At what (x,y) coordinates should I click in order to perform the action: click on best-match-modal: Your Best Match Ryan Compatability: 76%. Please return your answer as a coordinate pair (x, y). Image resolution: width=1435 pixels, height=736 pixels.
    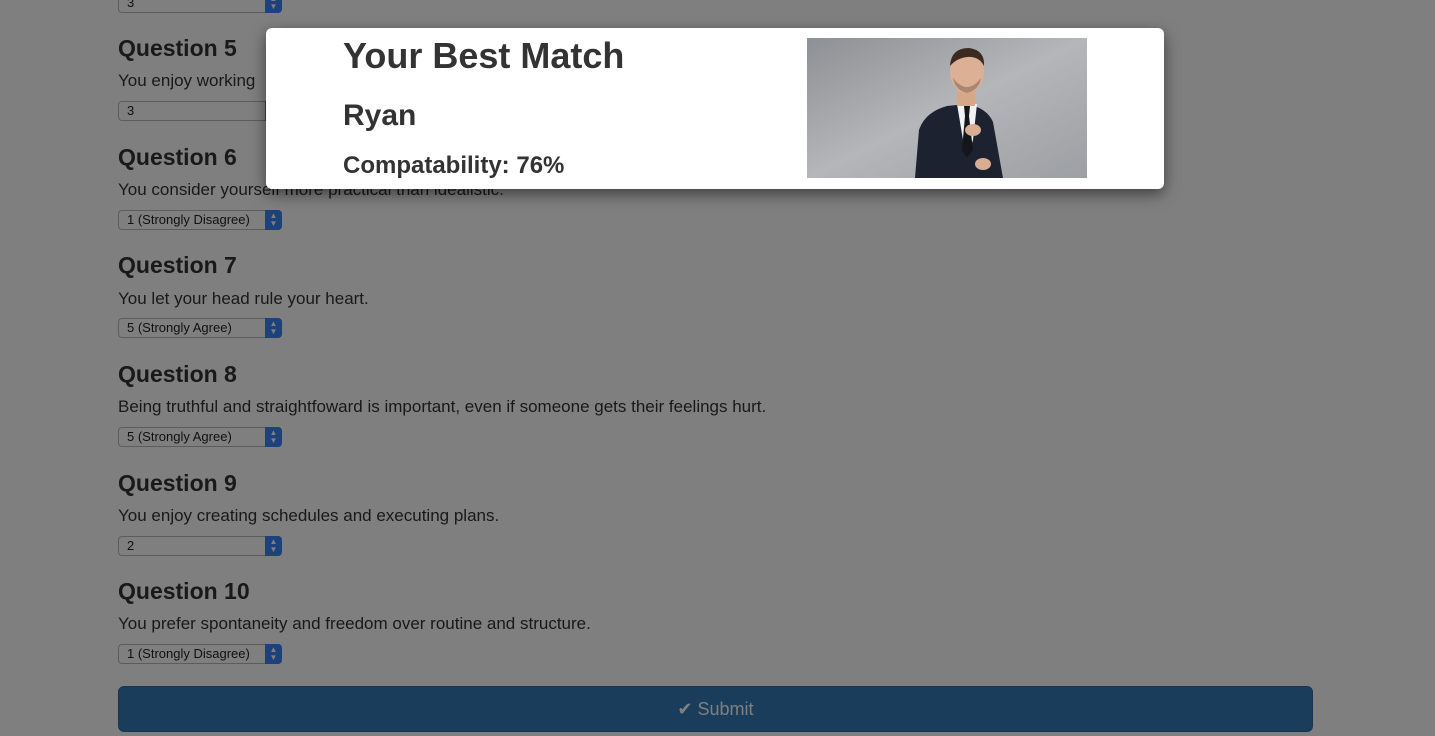
    Looking at the image, I should click on (715, 108).